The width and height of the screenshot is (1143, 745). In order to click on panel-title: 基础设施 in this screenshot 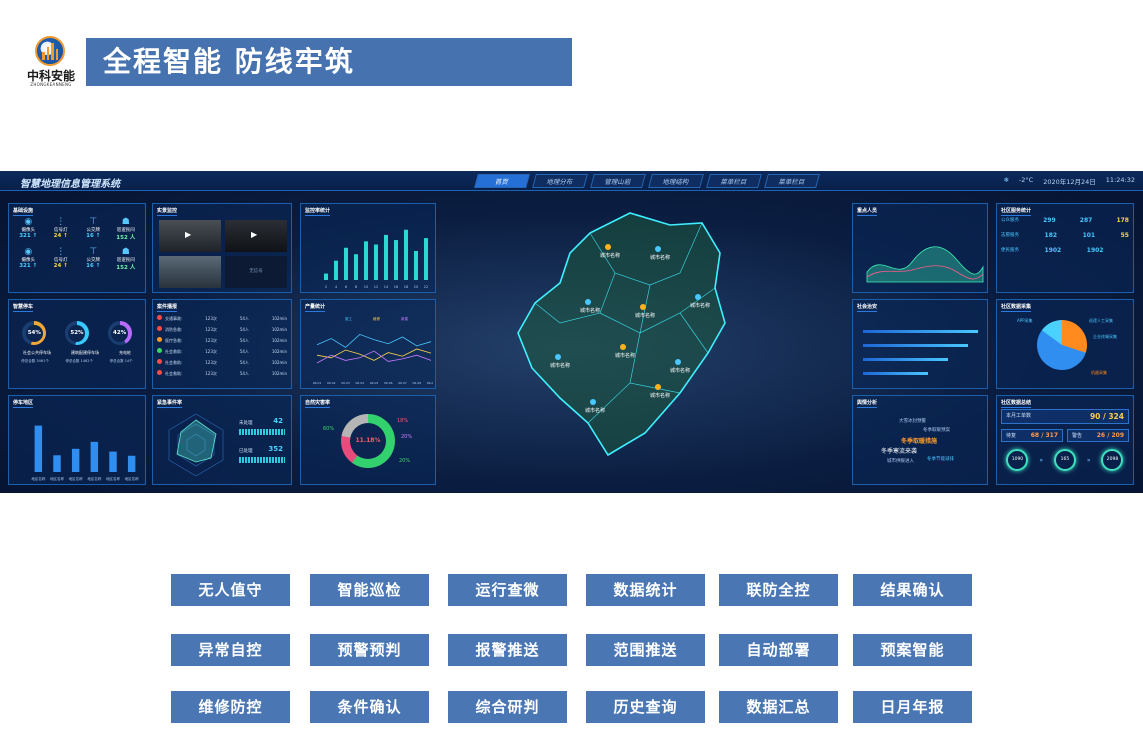, I will do `click(23, 212)`.